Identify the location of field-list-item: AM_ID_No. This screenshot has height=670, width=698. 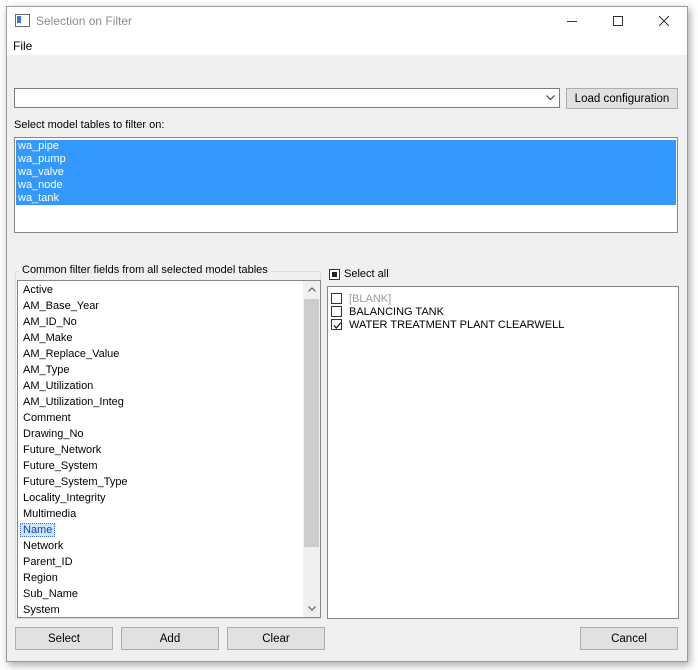
(161, 322).